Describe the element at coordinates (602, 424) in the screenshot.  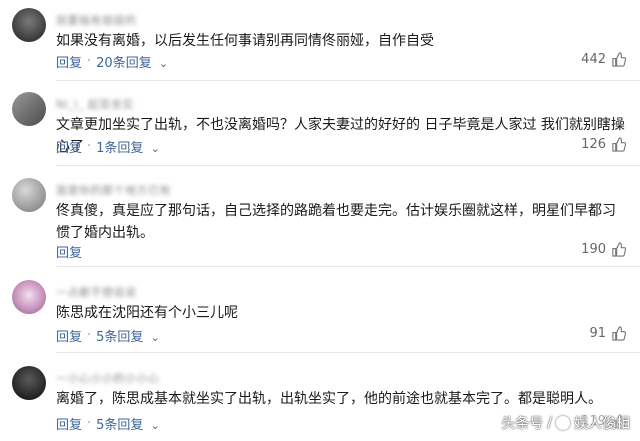
I see `watermark-author: 娱人俊相` at that location.